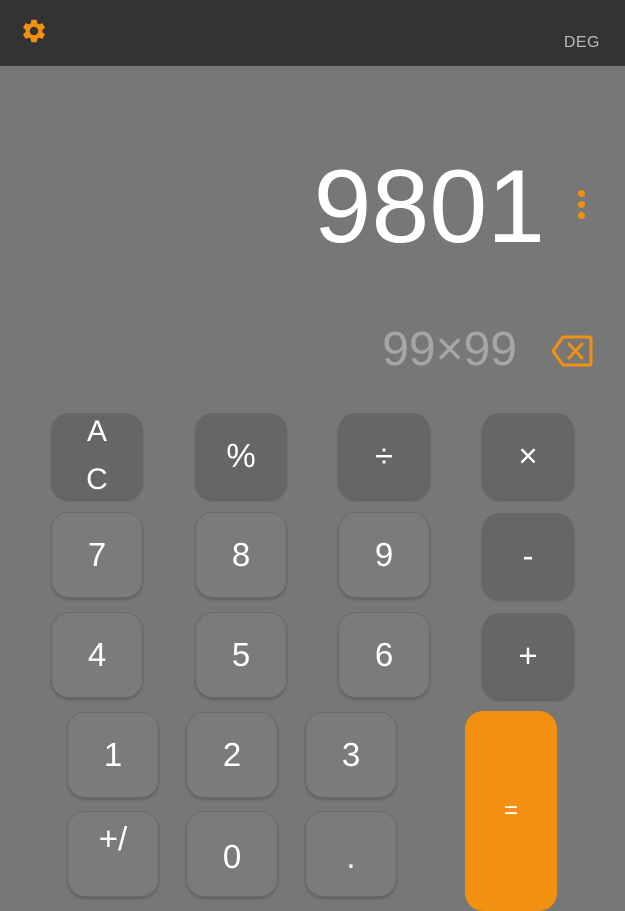  What do you see at coordinates (241, 456) in the screenshot?
I see `percent-button: %` at bounding box center [241, 456].